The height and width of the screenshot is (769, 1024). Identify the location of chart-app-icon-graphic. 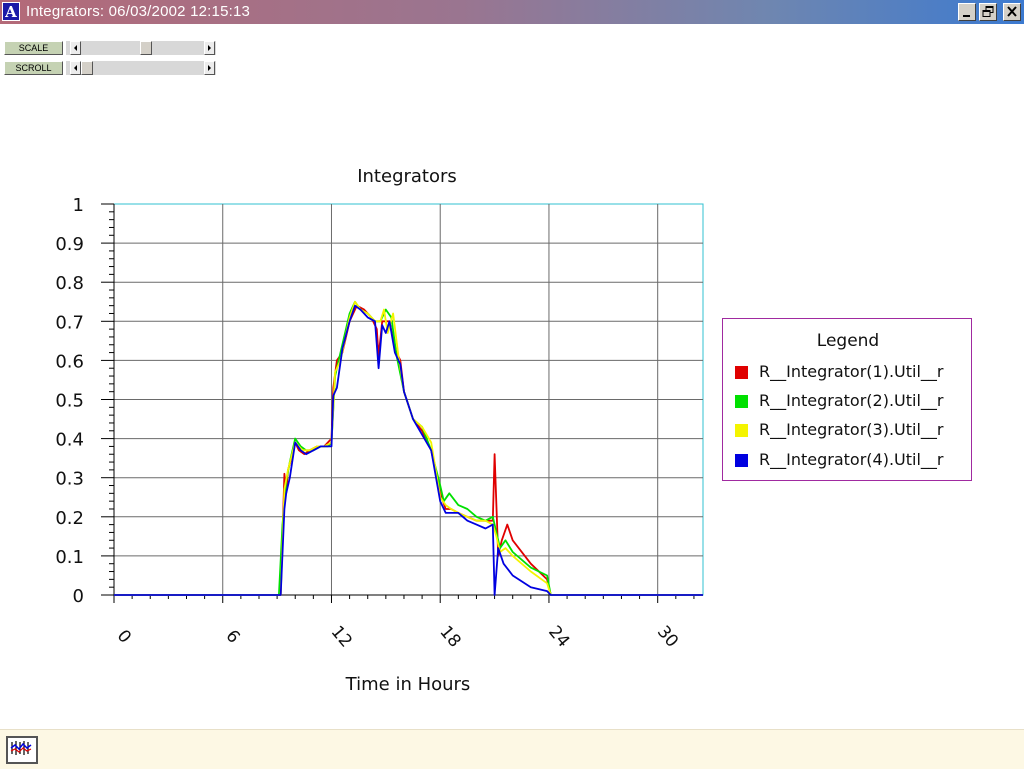
(21, 748).